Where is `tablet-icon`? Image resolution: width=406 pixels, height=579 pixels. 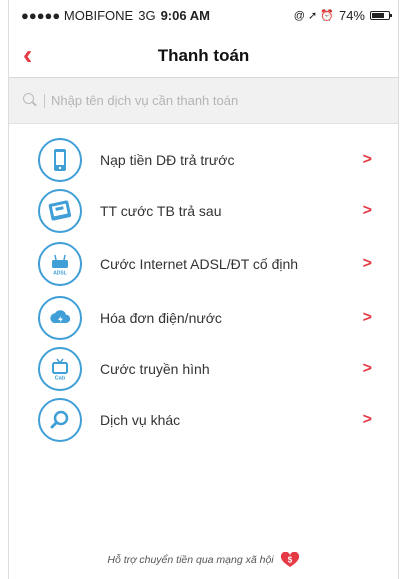
tablet-icon is located at coordinates (60, 210).